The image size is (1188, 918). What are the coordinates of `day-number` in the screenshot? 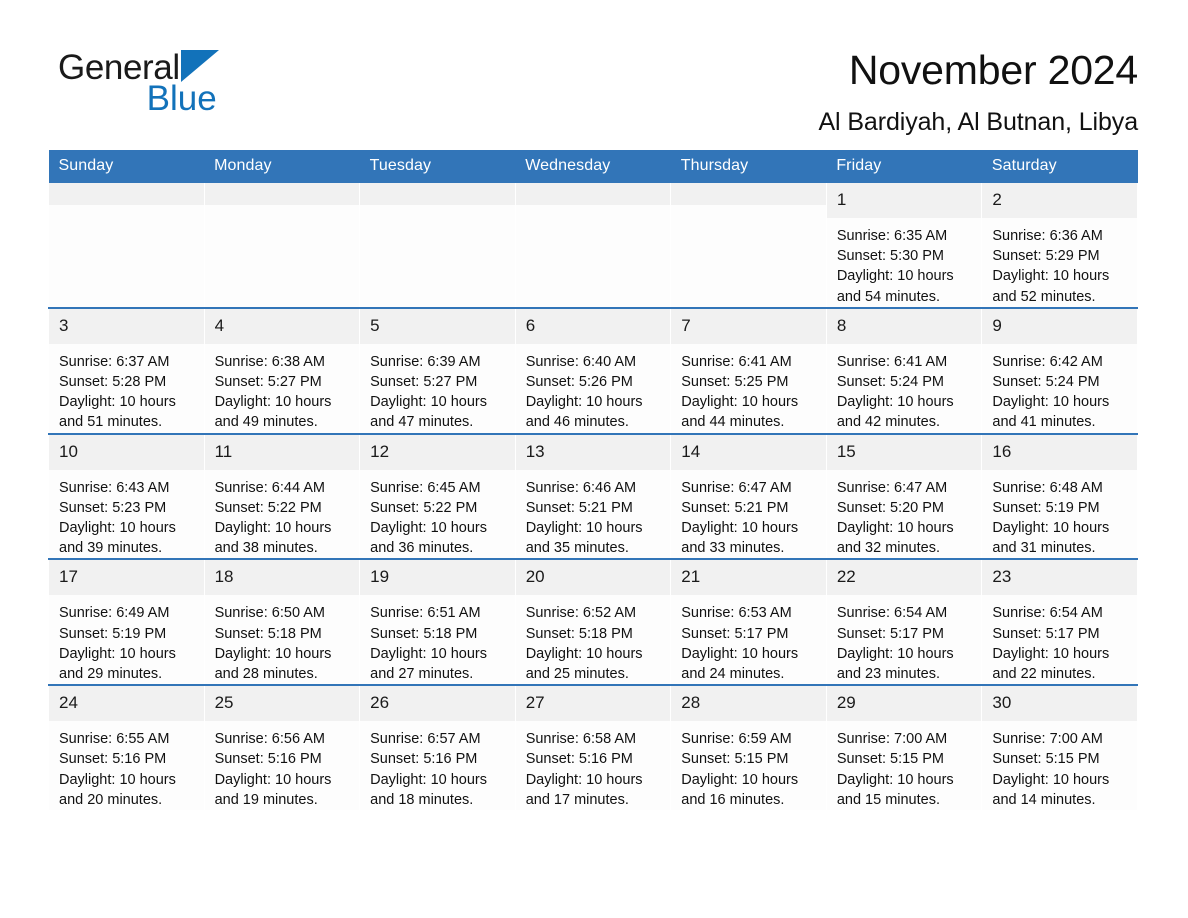 It's located at (593, 194).